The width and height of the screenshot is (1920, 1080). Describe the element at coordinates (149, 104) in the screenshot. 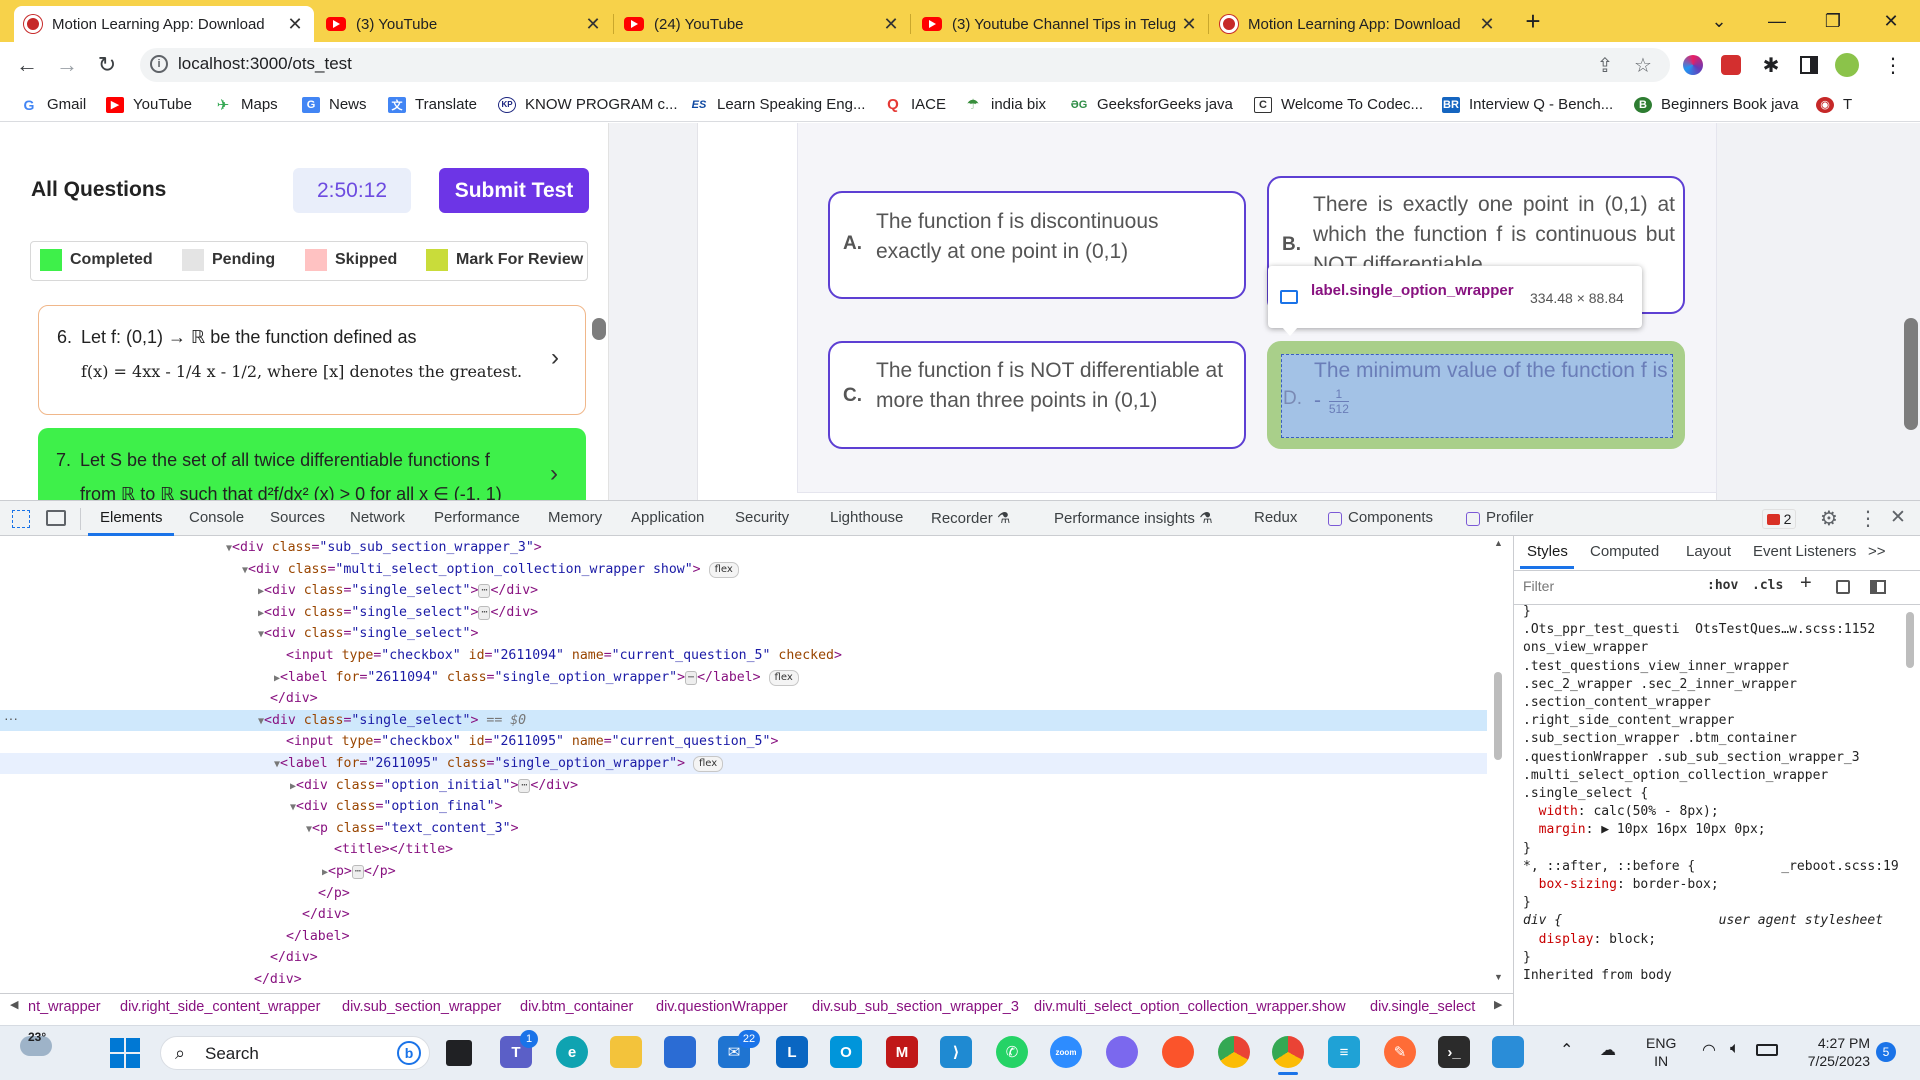

I see `bookmark-youtube: ▶ YouTube` at that location.